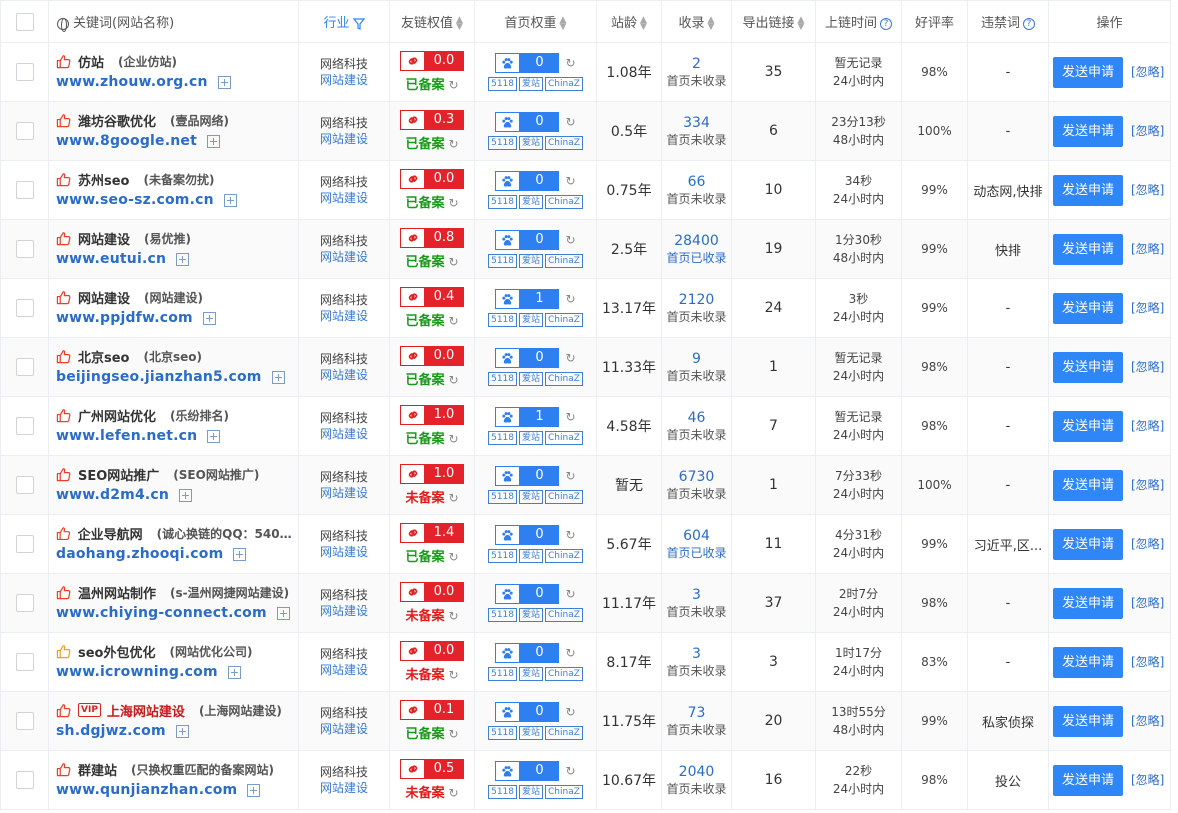 This screenshot has width=1178, height=813. I want to click on header-out-links: 导出链接 ▲ ▼, so click(773, 21).